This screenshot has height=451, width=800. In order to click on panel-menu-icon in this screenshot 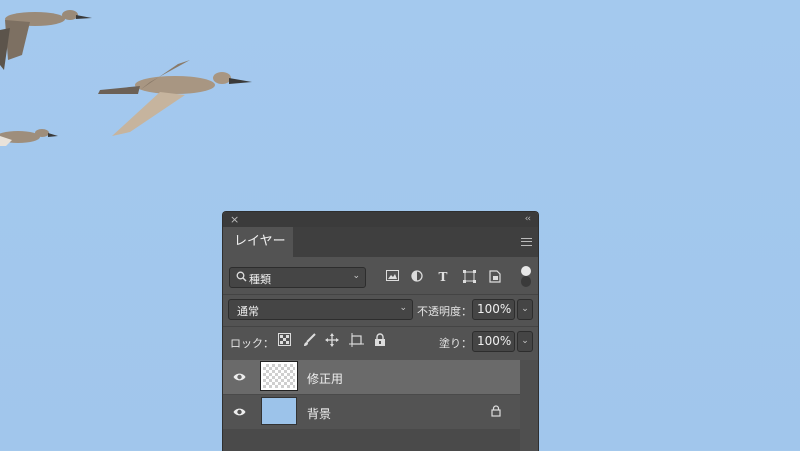, I will do `click(526, 242)`.